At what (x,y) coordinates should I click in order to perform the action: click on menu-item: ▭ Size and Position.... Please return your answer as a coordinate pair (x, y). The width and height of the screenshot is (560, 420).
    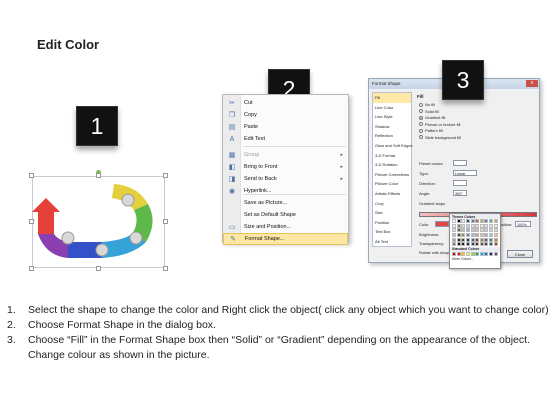
    Looking at the image, I should click on (285, 227).